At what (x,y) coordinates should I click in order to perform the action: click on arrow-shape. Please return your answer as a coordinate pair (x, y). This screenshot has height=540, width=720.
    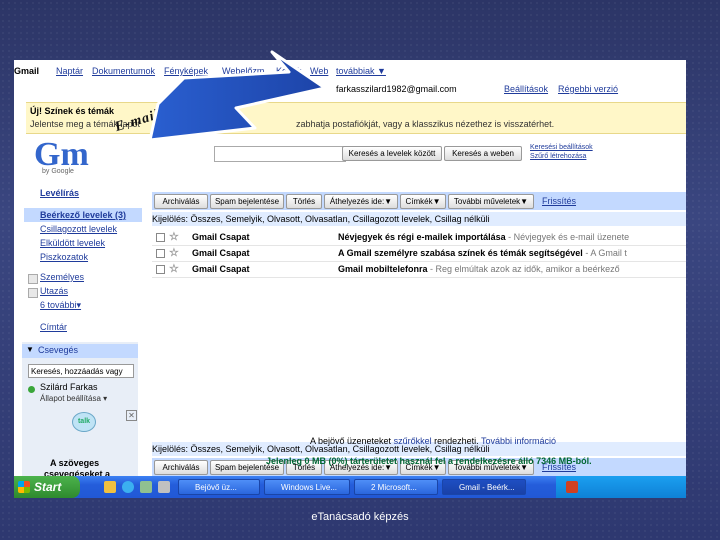
    Looking at the image, I should click on (237, 96).